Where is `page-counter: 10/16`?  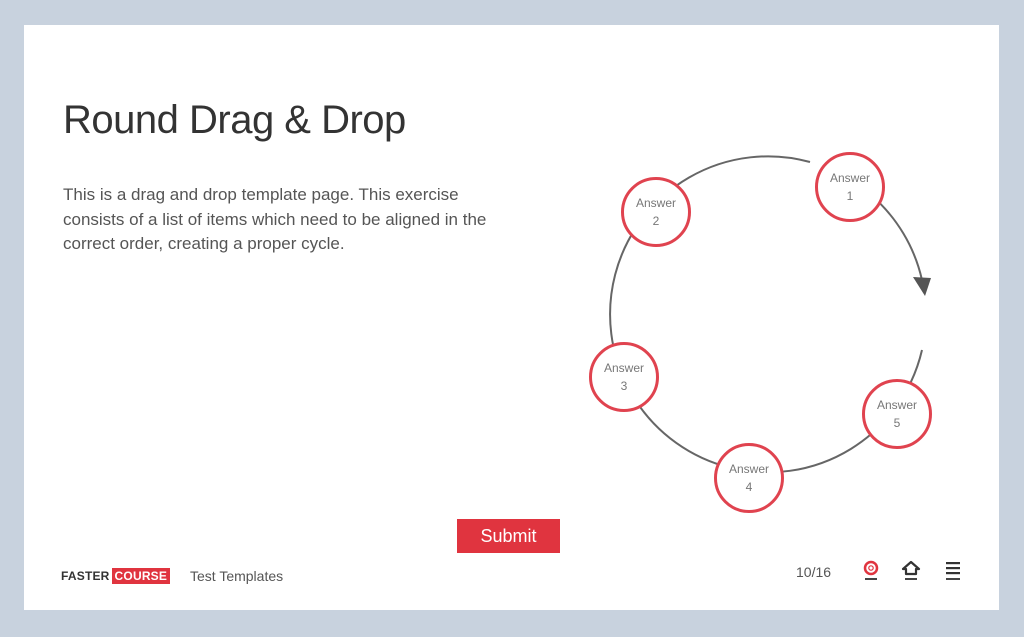
page-counter: 10/16 is located at coordinates (814, 572).